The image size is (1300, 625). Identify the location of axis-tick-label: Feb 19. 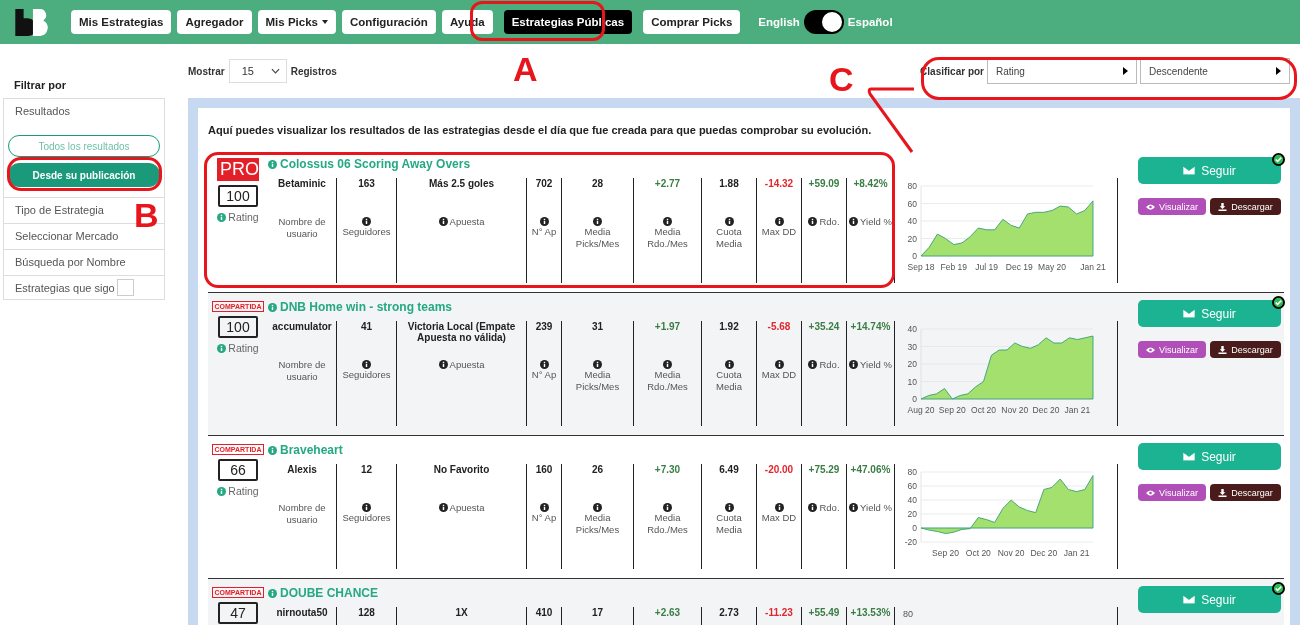
(953, 267).